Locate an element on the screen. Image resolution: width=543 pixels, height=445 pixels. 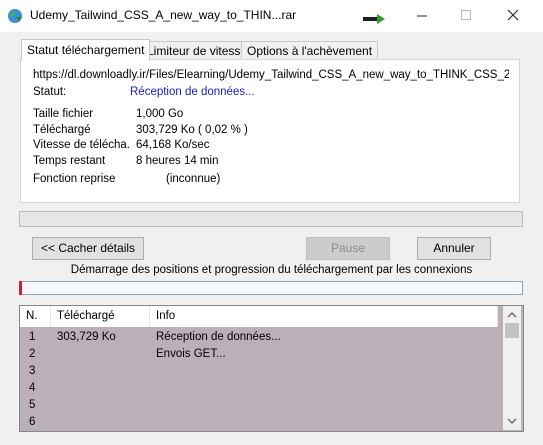
scroll-down-arrow-icon is located at coordinates (512, 421).